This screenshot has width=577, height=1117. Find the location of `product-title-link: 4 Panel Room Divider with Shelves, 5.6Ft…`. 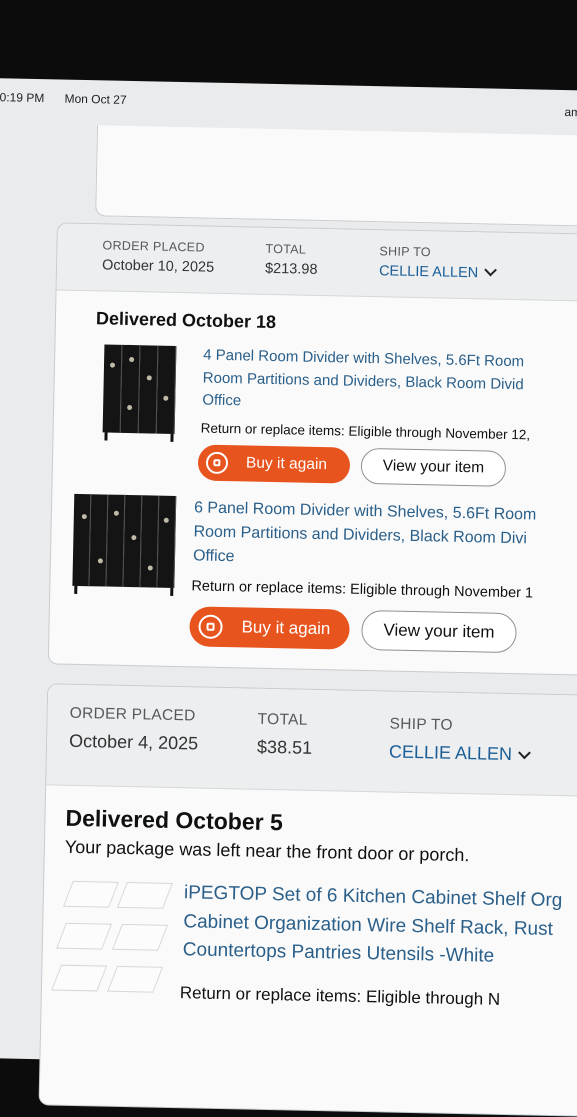

product-title-link: 4 Panel Room Divider with Shelves, 5.6Ft… is located at coordinates (363, 382).